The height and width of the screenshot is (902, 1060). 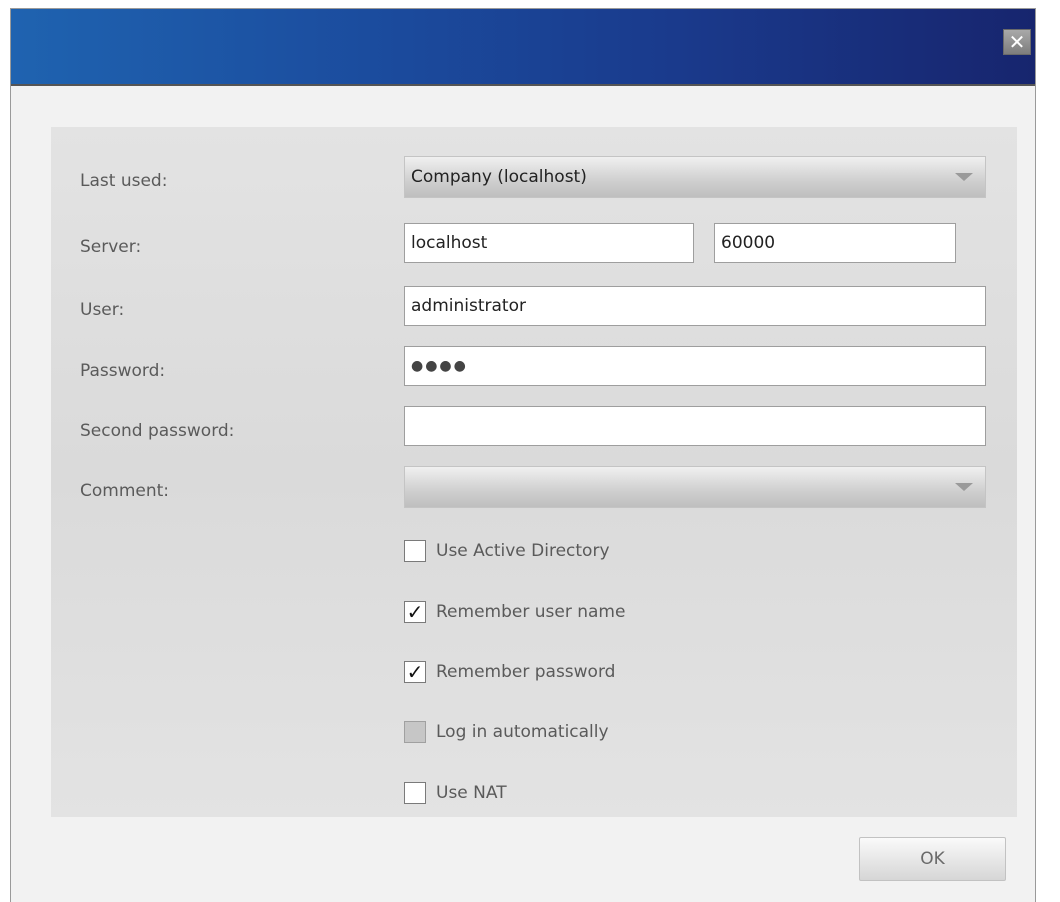 I want to click on server-host-input: localhost, so click(x=549, y=243).